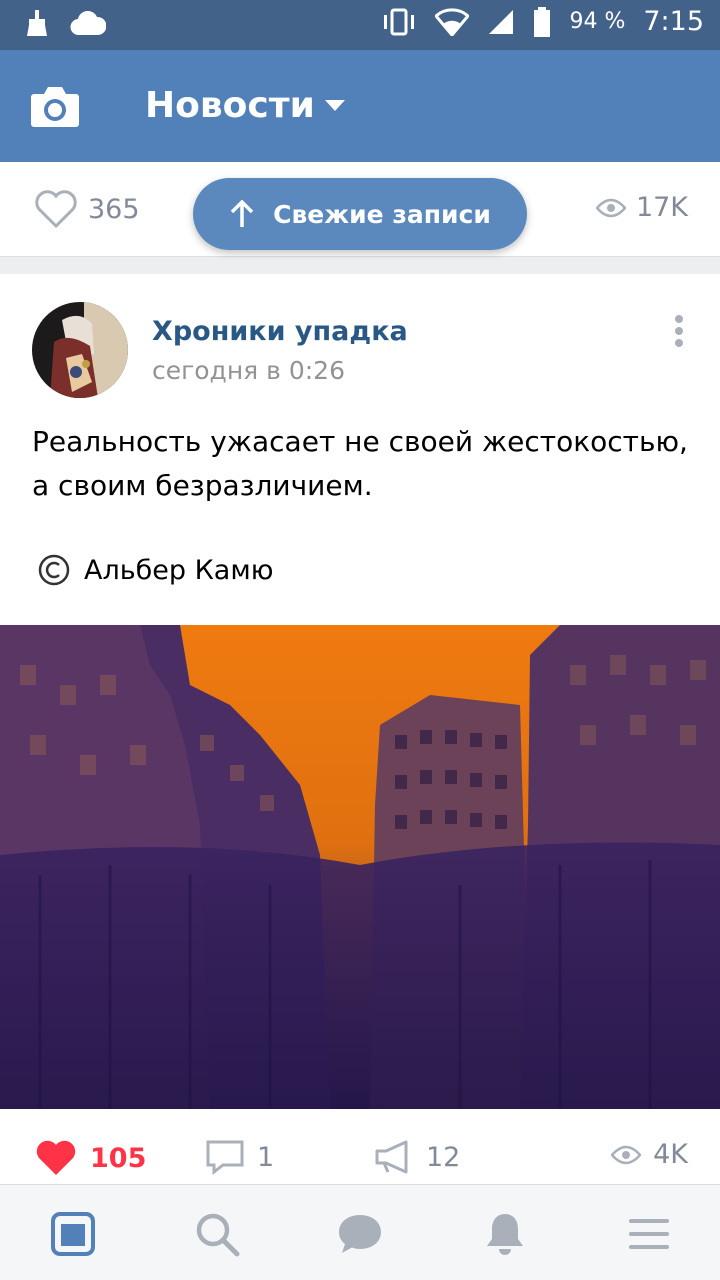  I want to click on fresh-posts-label: Свежие записи, so click(382, 214).